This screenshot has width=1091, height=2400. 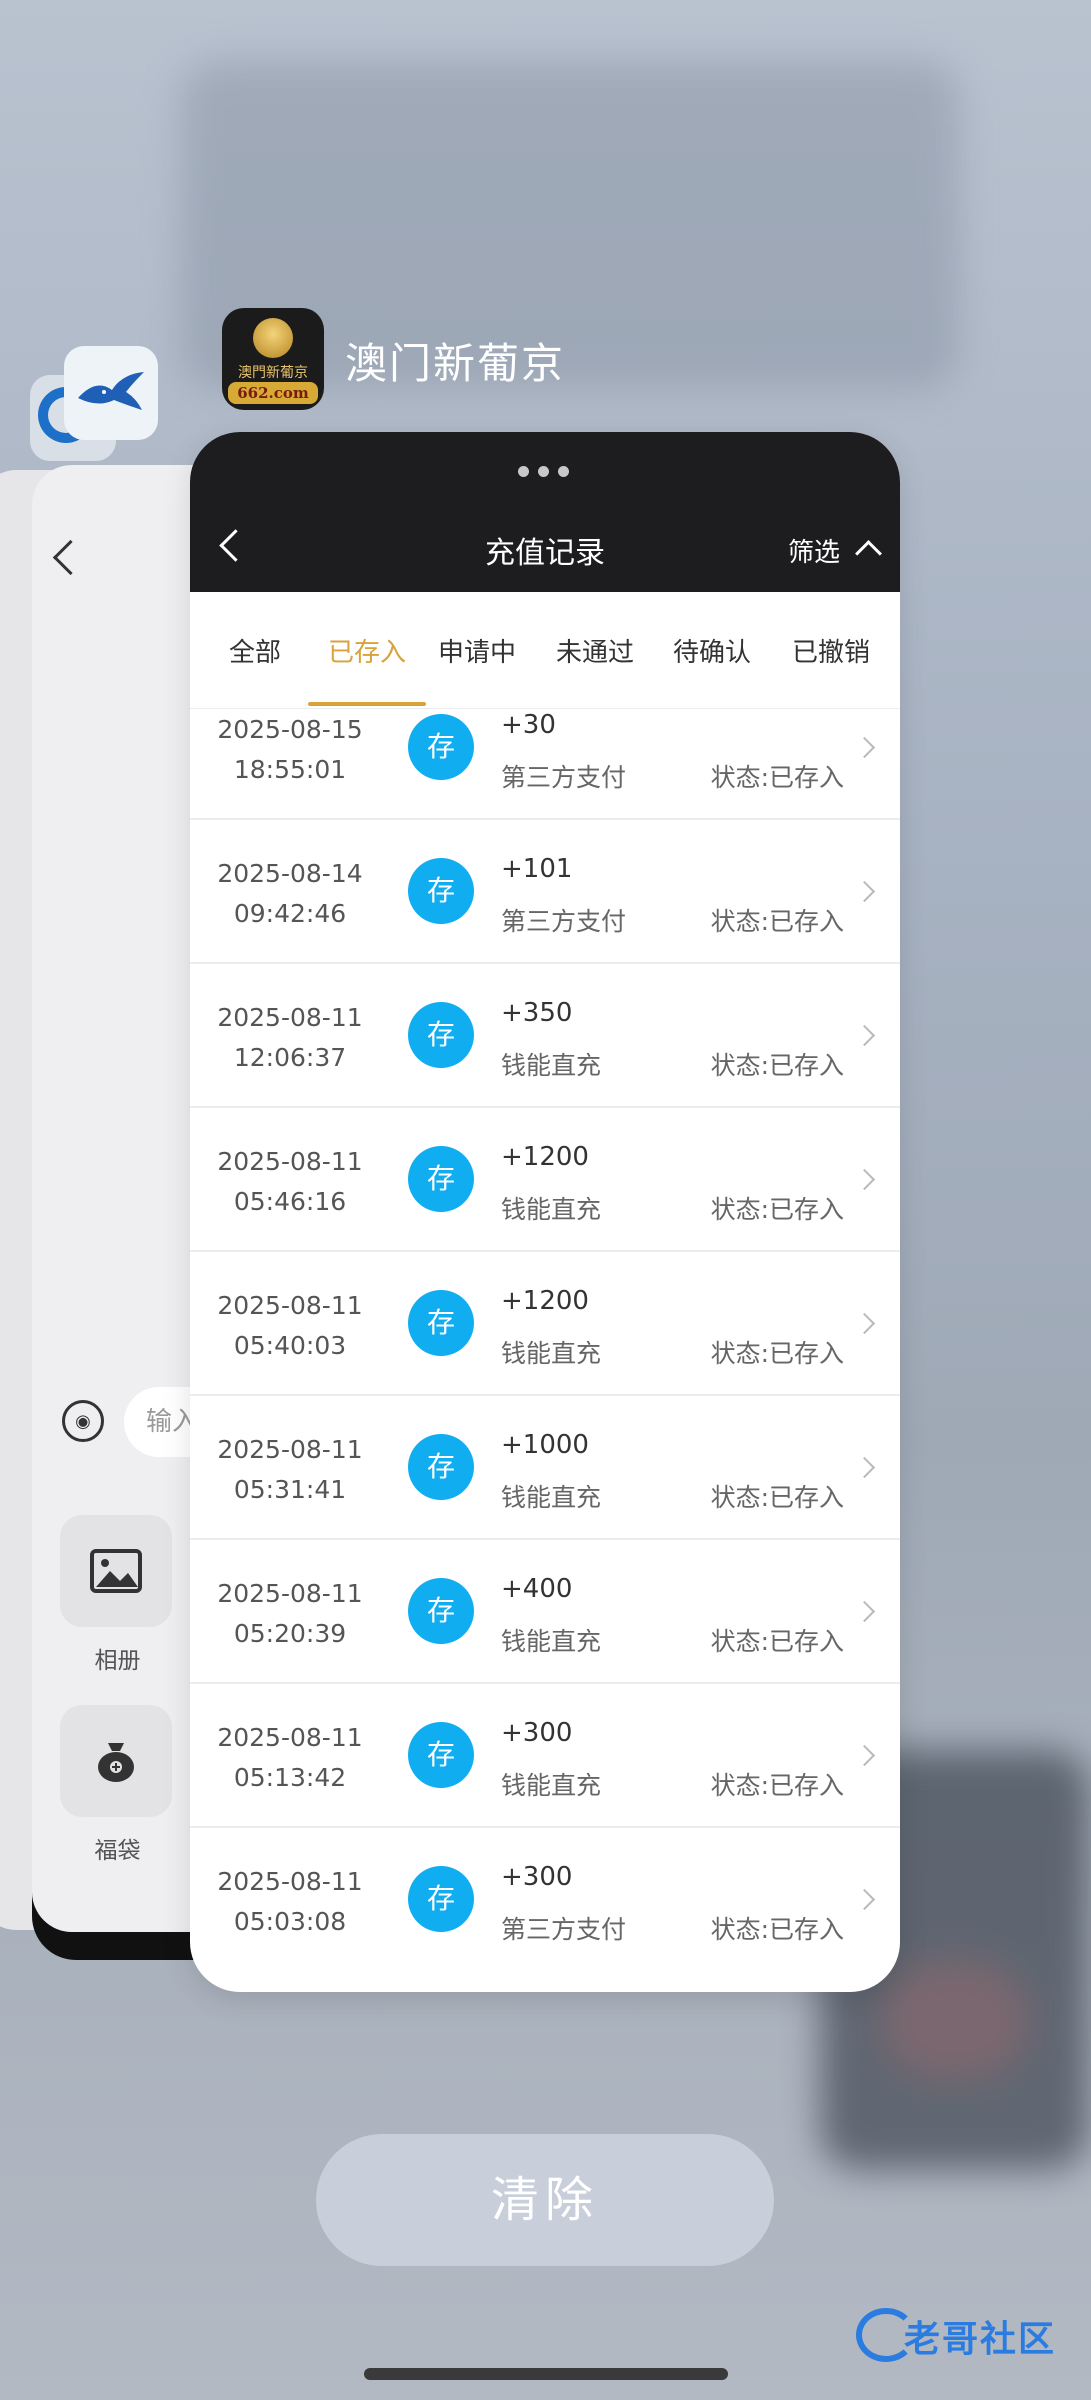 What do you see at coordinates (455, 363) in the screenshot?
I see `app-name: 澳门新葡京` at bounding box center [455, 363].